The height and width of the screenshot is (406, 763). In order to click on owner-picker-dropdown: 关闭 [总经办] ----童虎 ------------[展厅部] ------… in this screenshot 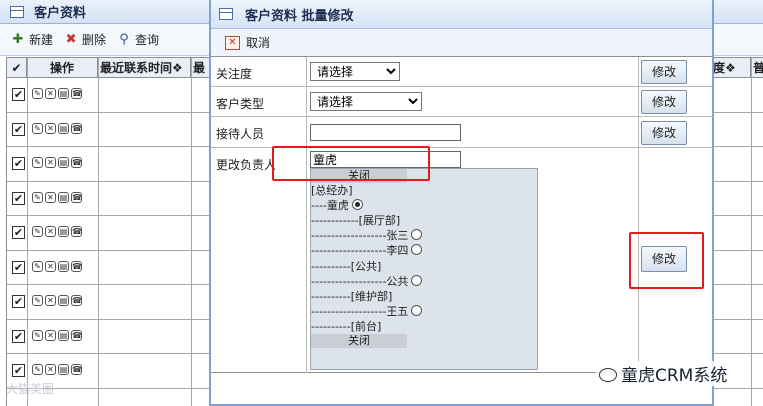, I will do `click(424, 269)`.